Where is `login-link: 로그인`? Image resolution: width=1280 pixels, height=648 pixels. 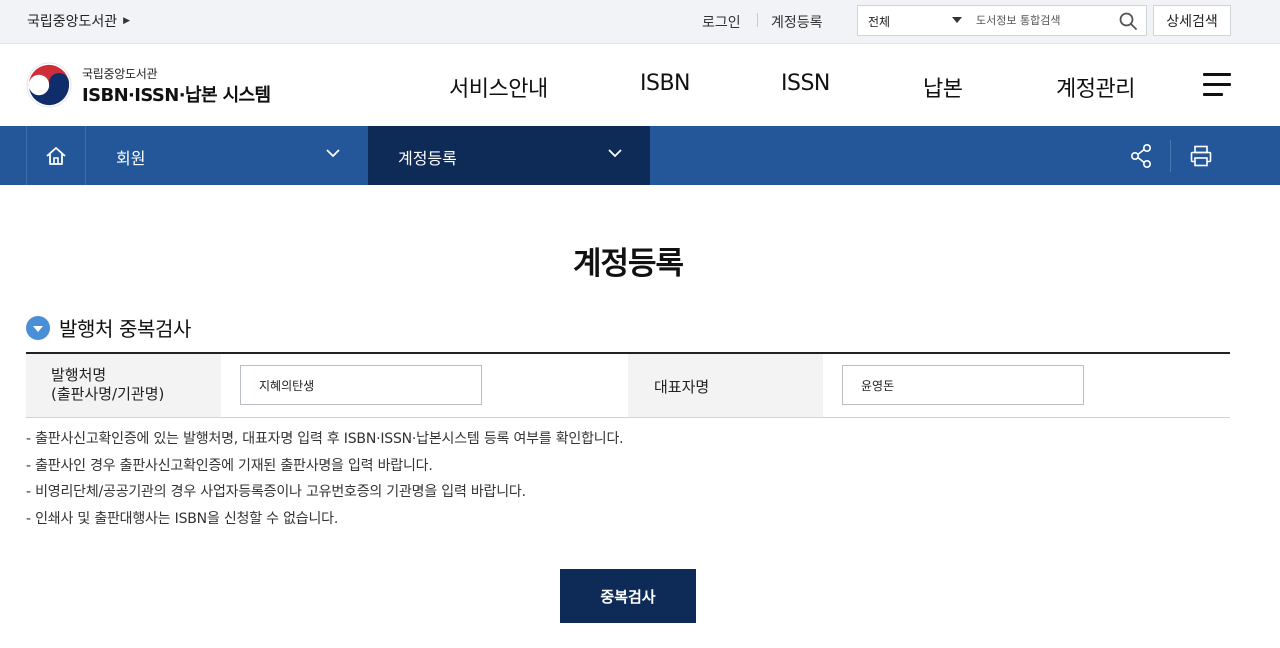
login-link: 로그인 is located at coordinates (721, 22).